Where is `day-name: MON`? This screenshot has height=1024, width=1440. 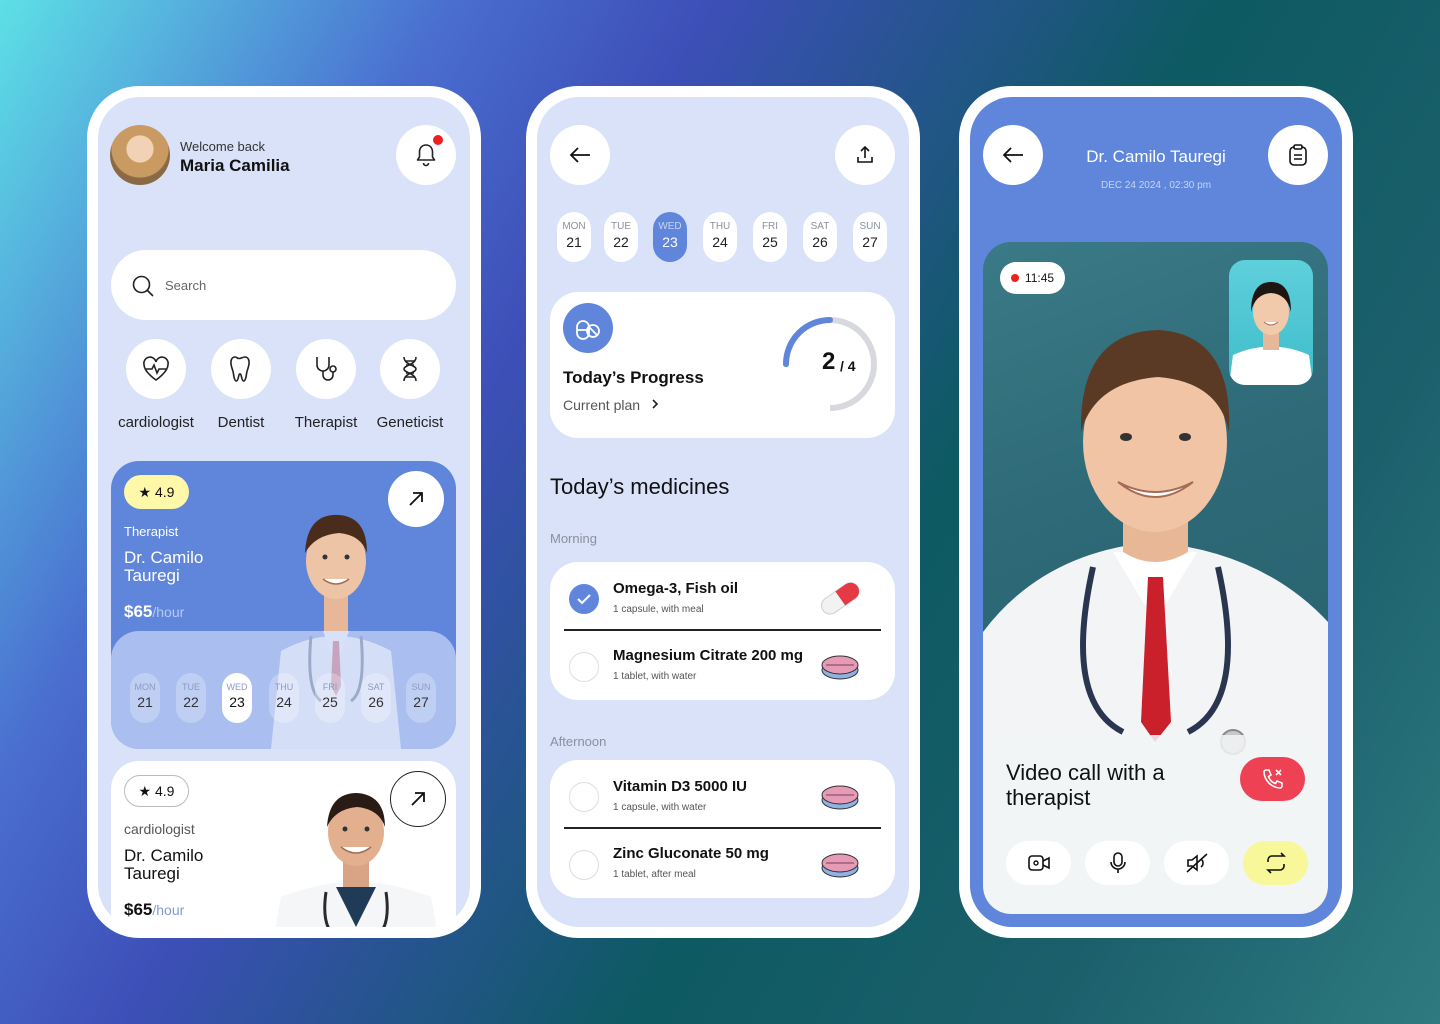 day-name: MON is located at coordinates (574, 226).